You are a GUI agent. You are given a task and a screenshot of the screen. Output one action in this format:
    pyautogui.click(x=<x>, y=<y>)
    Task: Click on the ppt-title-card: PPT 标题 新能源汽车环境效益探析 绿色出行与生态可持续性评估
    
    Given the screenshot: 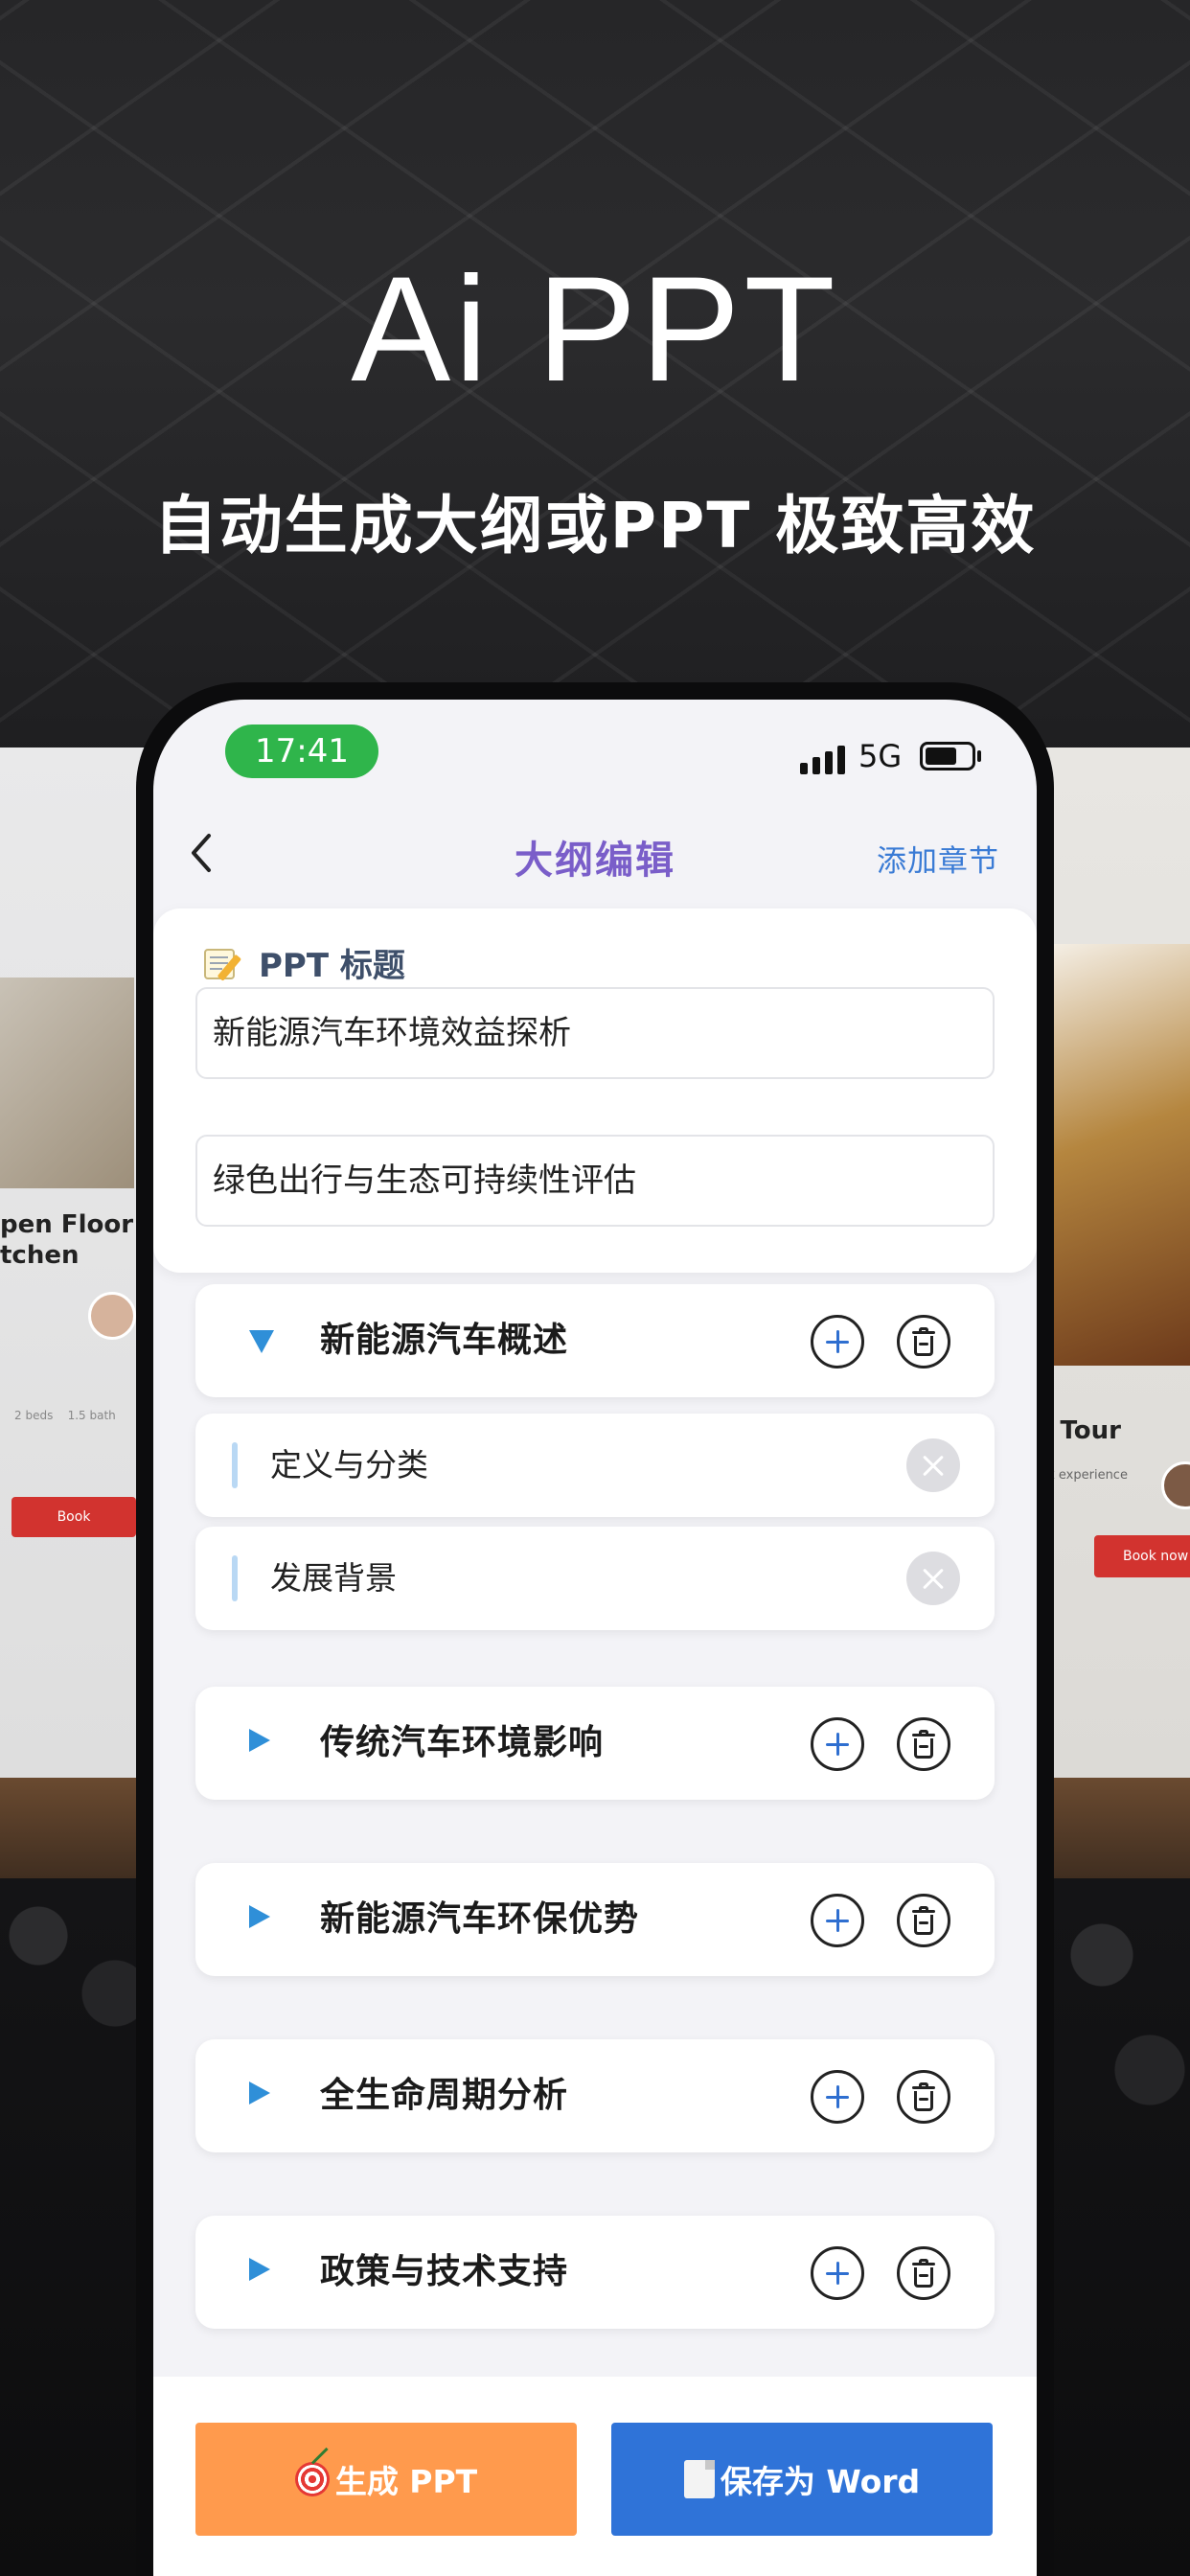 What is the action you would take?
    pyautogui.click(x=595, y=1090)
    